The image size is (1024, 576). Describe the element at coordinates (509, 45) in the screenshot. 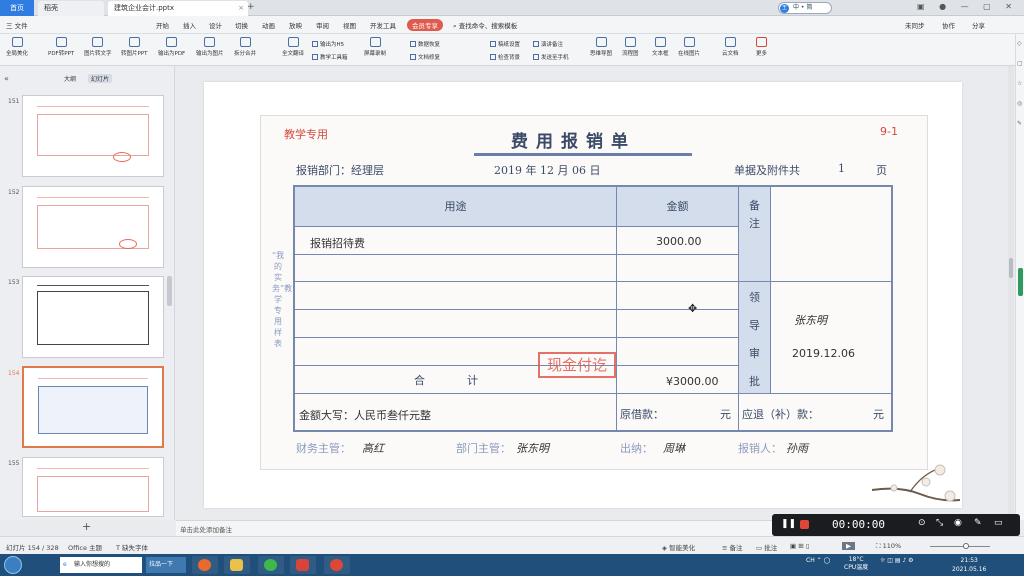

I see `paper-setup-label: 稿纸设置` at that location.